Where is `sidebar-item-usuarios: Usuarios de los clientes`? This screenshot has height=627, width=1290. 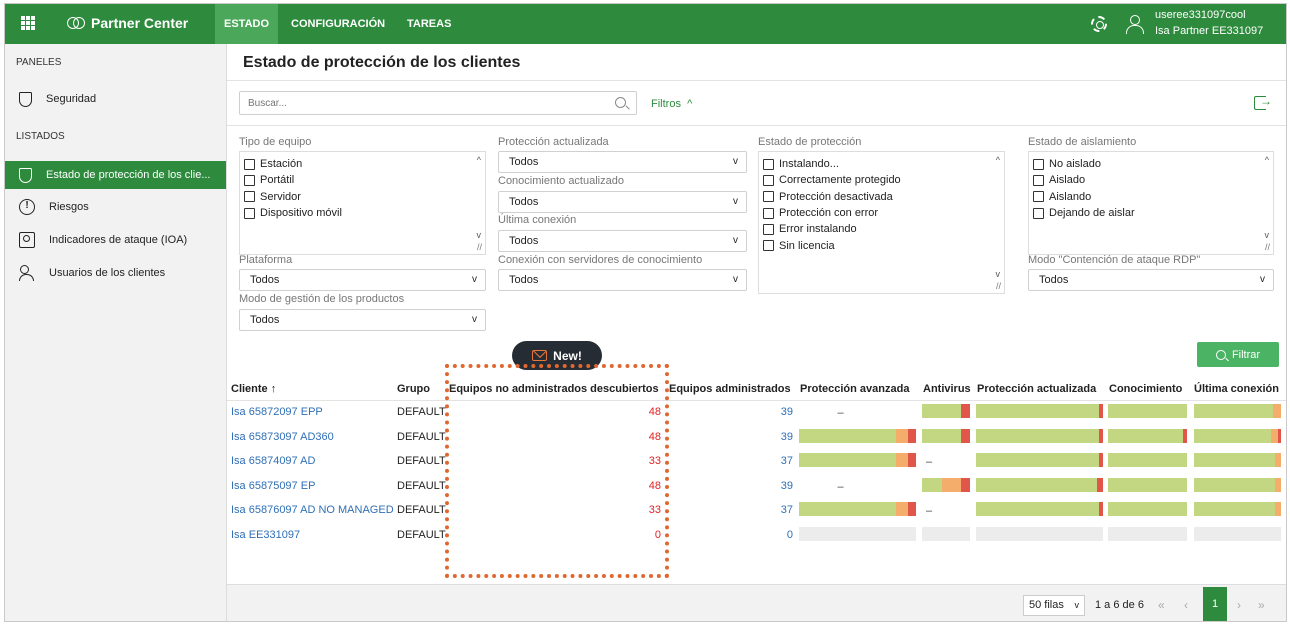
sidebar-item-usuarios: Usuarios de los clientes is located at coordinates (115, 273).